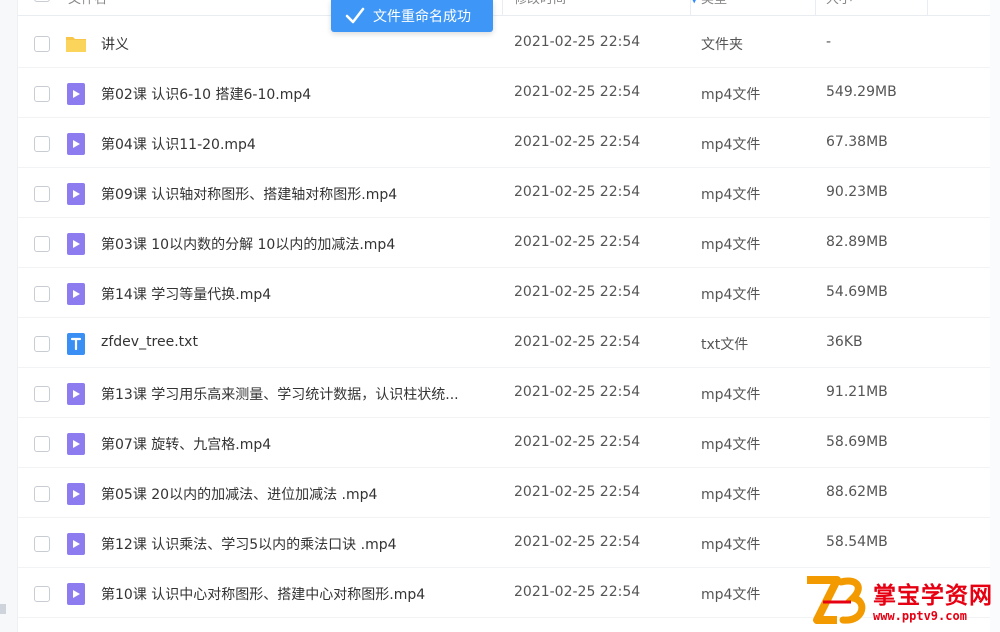 The image size is (1000, 632). What do you see at coordinates (714, 8) in the screenshot?
I see `header-type: 类型` at bounding box center [714, 8].